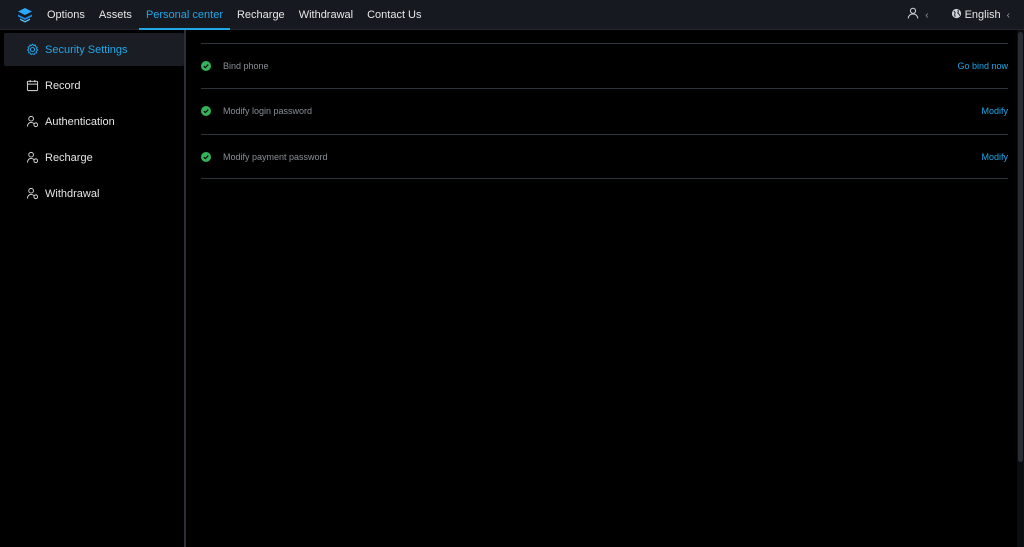 The width and height of the screenshot is (1024, 547). I want to click on security-row-label: Bind phone, so click(246, 66).